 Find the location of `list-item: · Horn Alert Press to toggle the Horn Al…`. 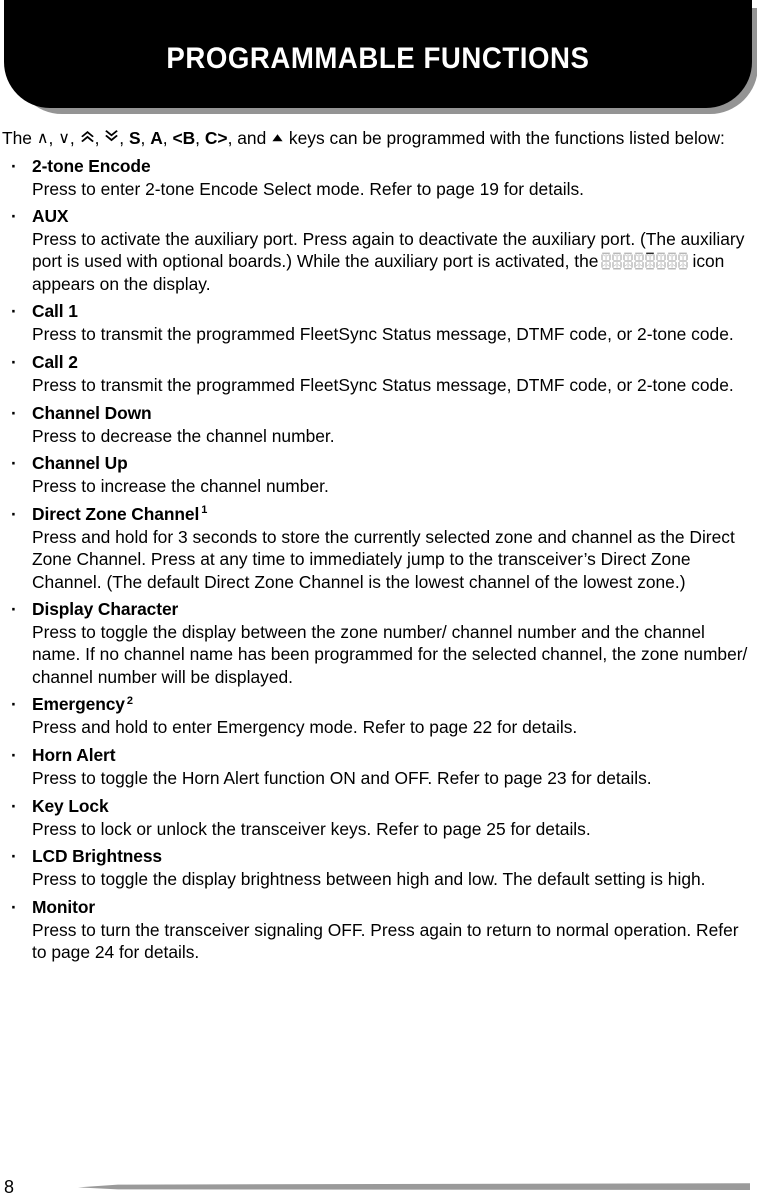

list-item: · Horn Alert Press to toggle the Horn Al… is located at coordinates (378, 766).